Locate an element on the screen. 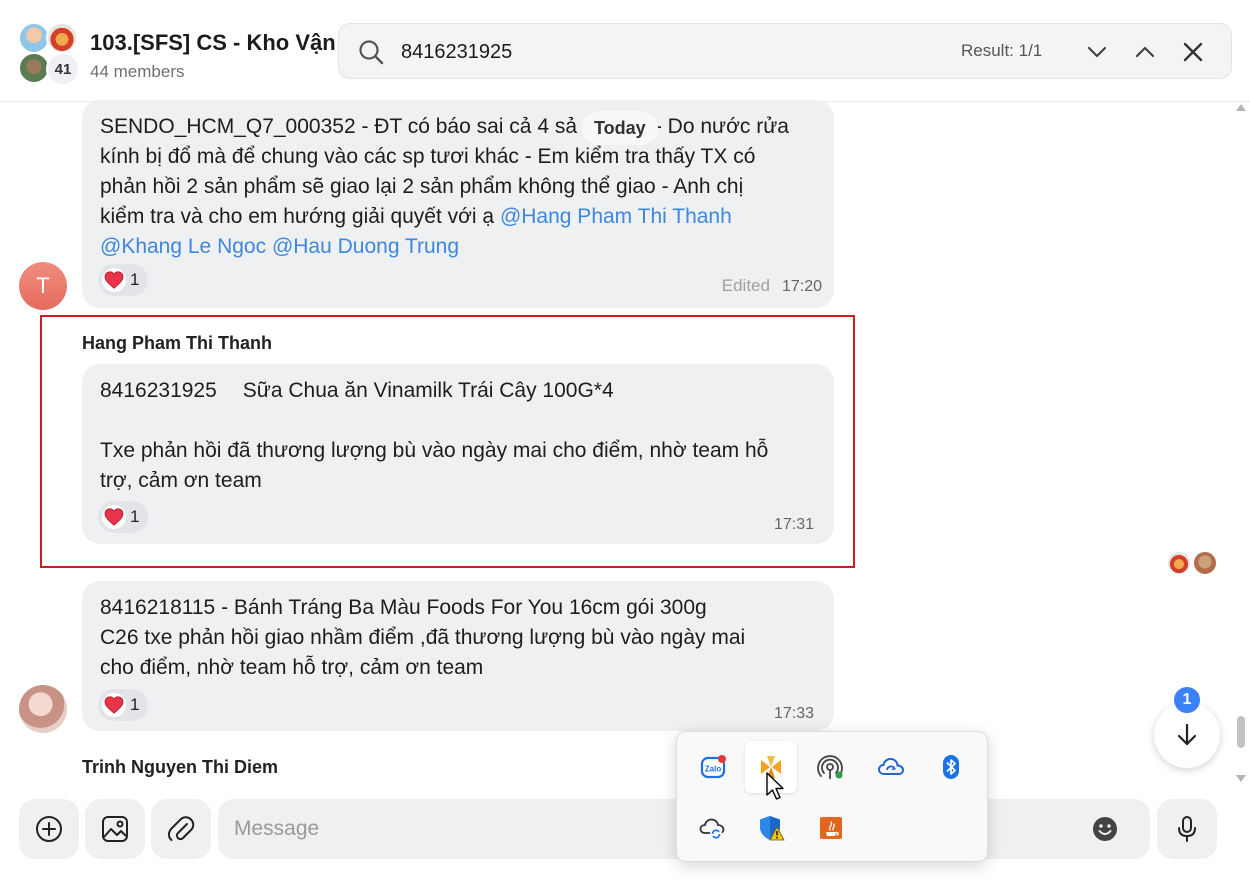 The height and width of the screenshot is (882, 1250). group-member-count: 44 members is located at coordinates (137, 72).